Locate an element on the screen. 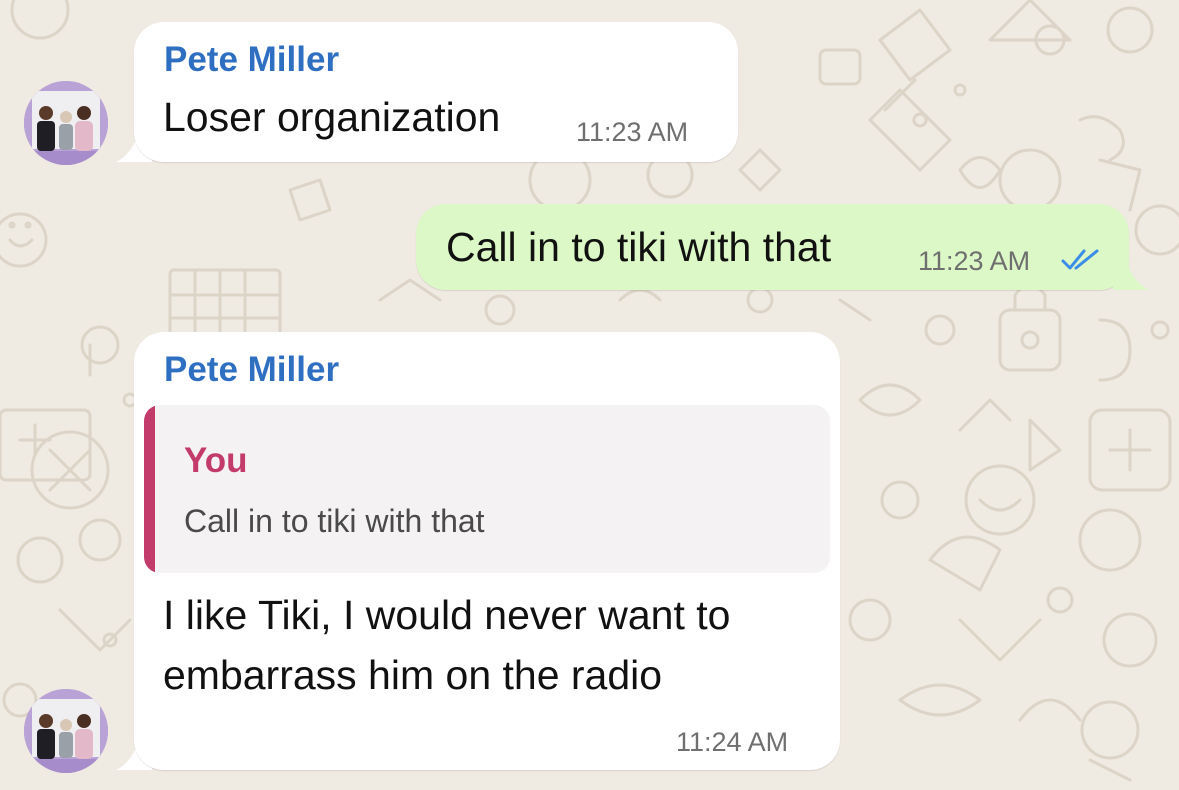 The height and width of the screenshot is (790, 1179). quoted-text: Call in to tiki with that is located at coordinates (334, 521).